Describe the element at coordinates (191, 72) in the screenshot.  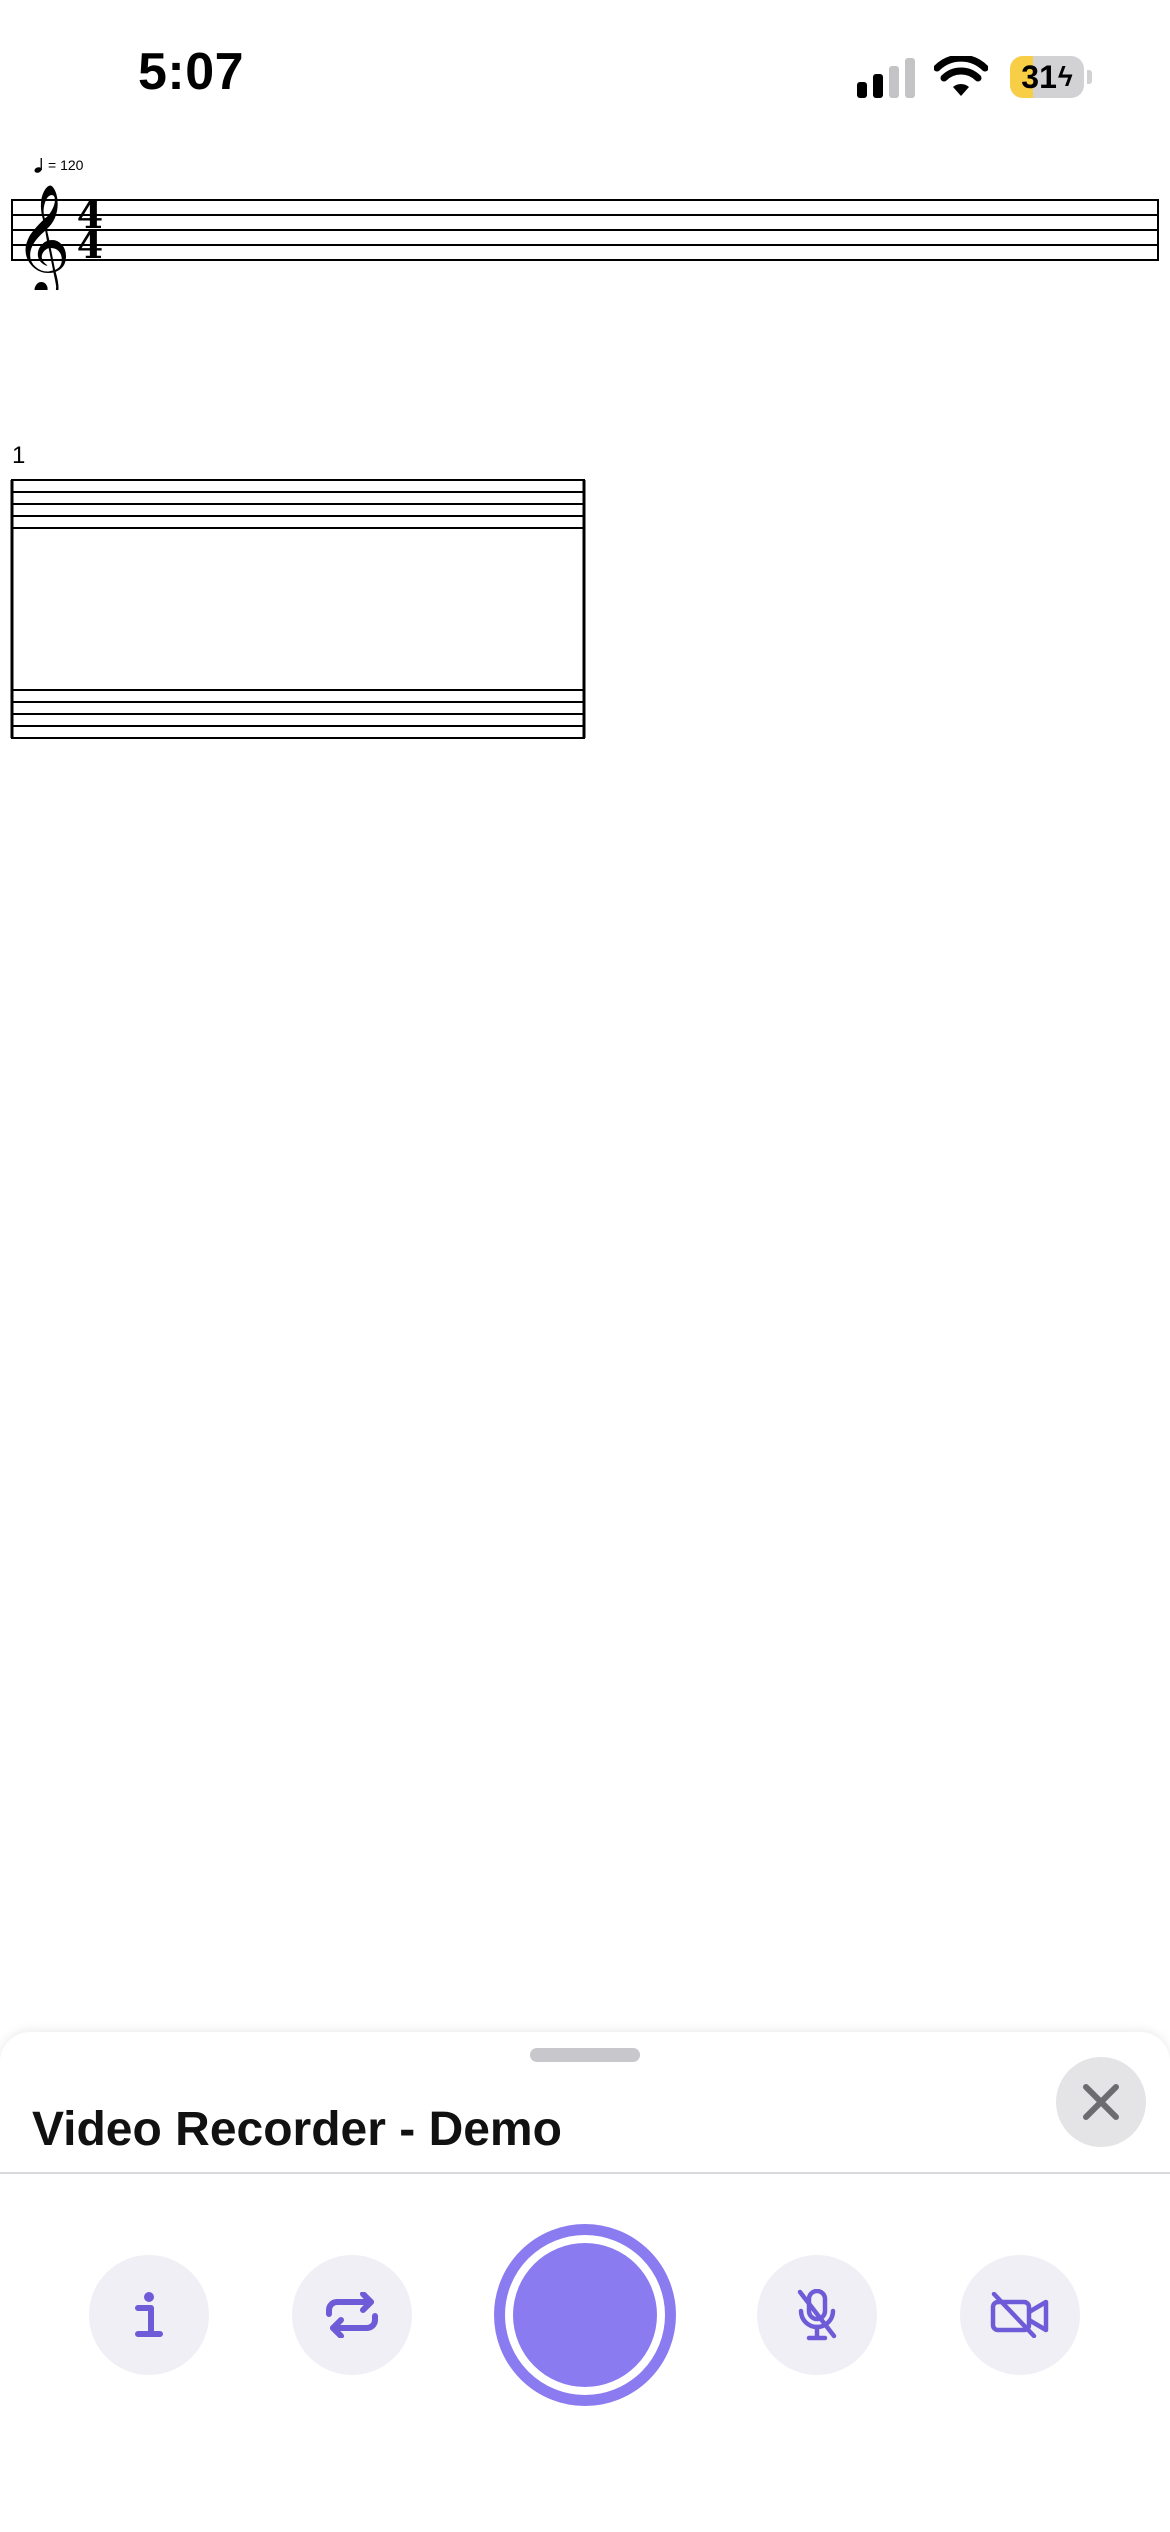
I see `status-time: 5:07` at that location.